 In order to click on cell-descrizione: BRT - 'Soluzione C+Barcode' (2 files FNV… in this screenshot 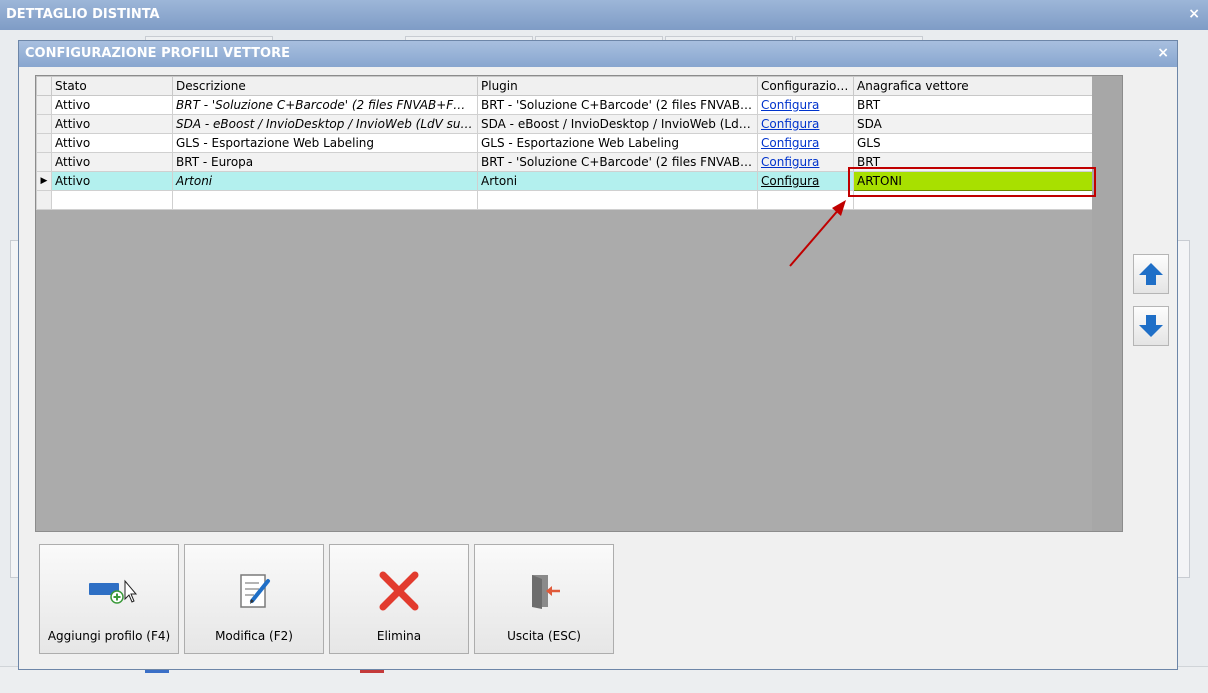, I will do `click(325, 105)`.